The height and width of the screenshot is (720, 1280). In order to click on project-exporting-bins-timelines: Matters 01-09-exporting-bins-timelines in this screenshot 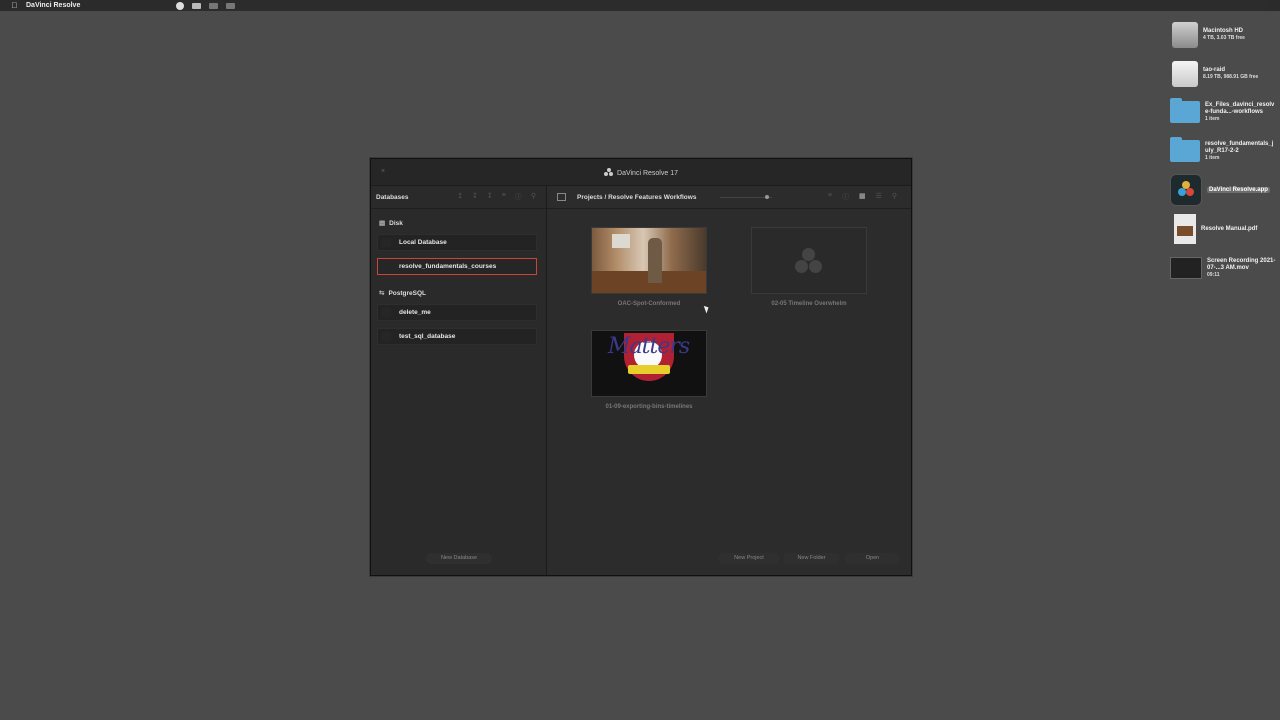, I will do `click(649, 370)`.